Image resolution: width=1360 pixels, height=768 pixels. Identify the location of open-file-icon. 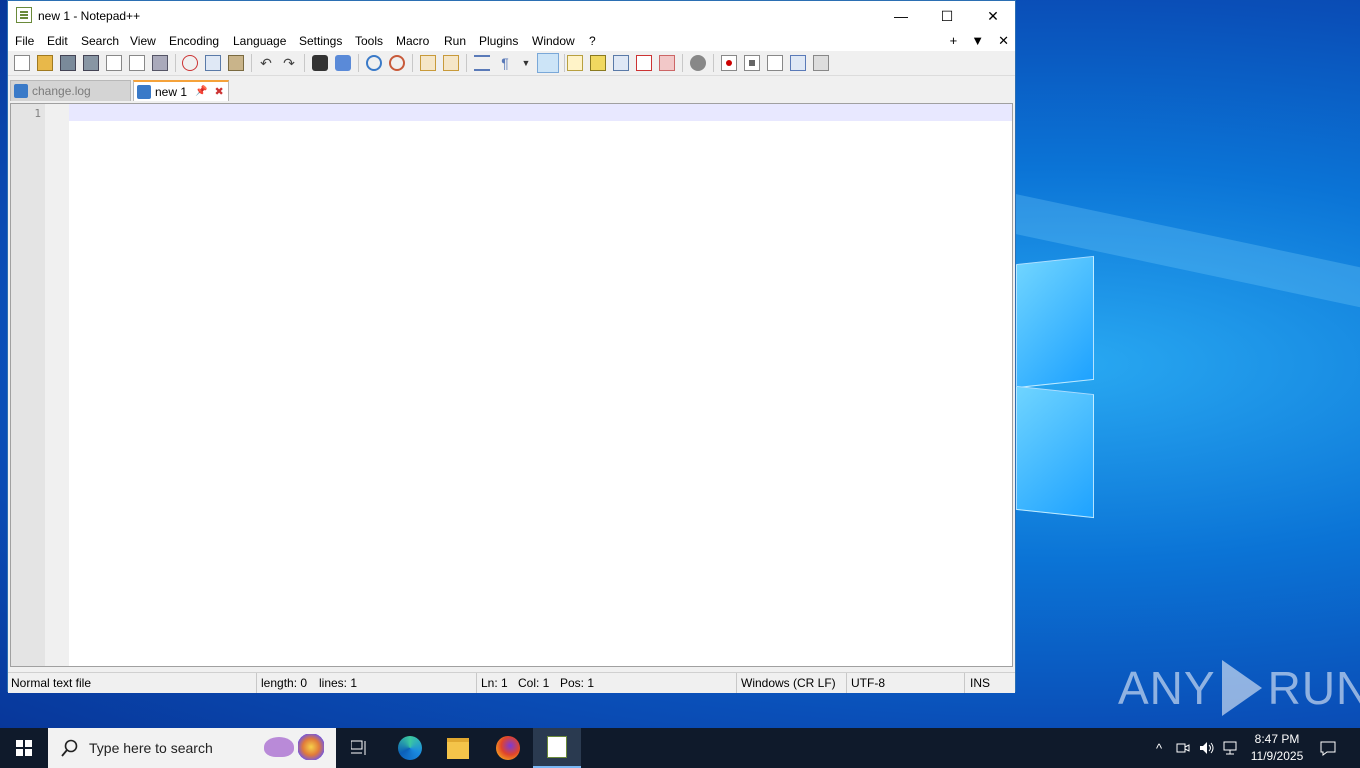
(45, 63).